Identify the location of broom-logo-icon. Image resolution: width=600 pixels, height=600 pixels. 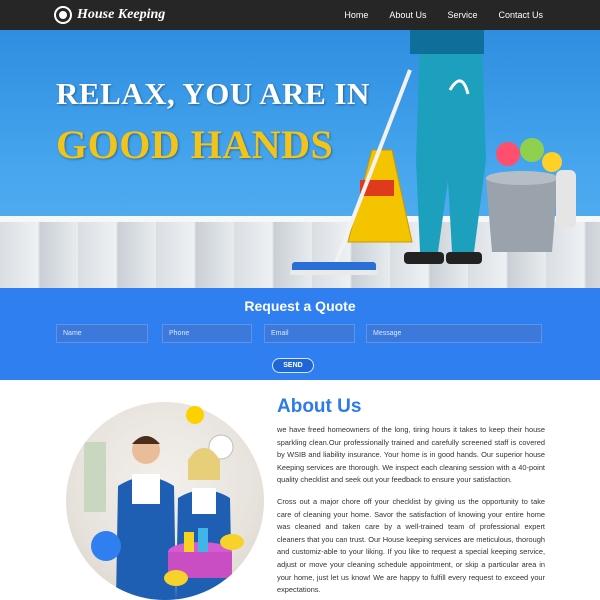
(63, 15).